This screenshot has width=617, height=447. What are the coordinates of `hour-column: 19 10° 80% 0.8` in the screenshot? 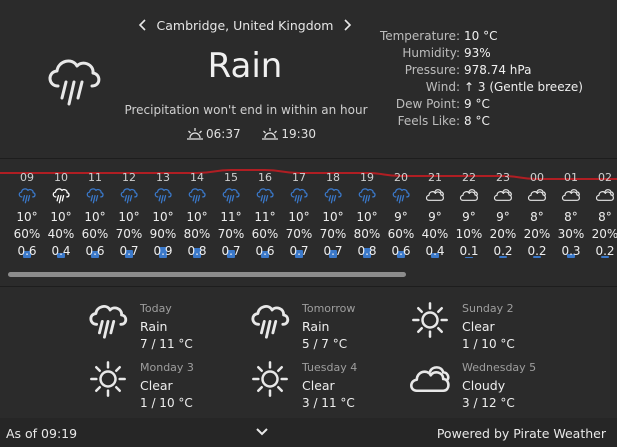 It's located at (367, 211).